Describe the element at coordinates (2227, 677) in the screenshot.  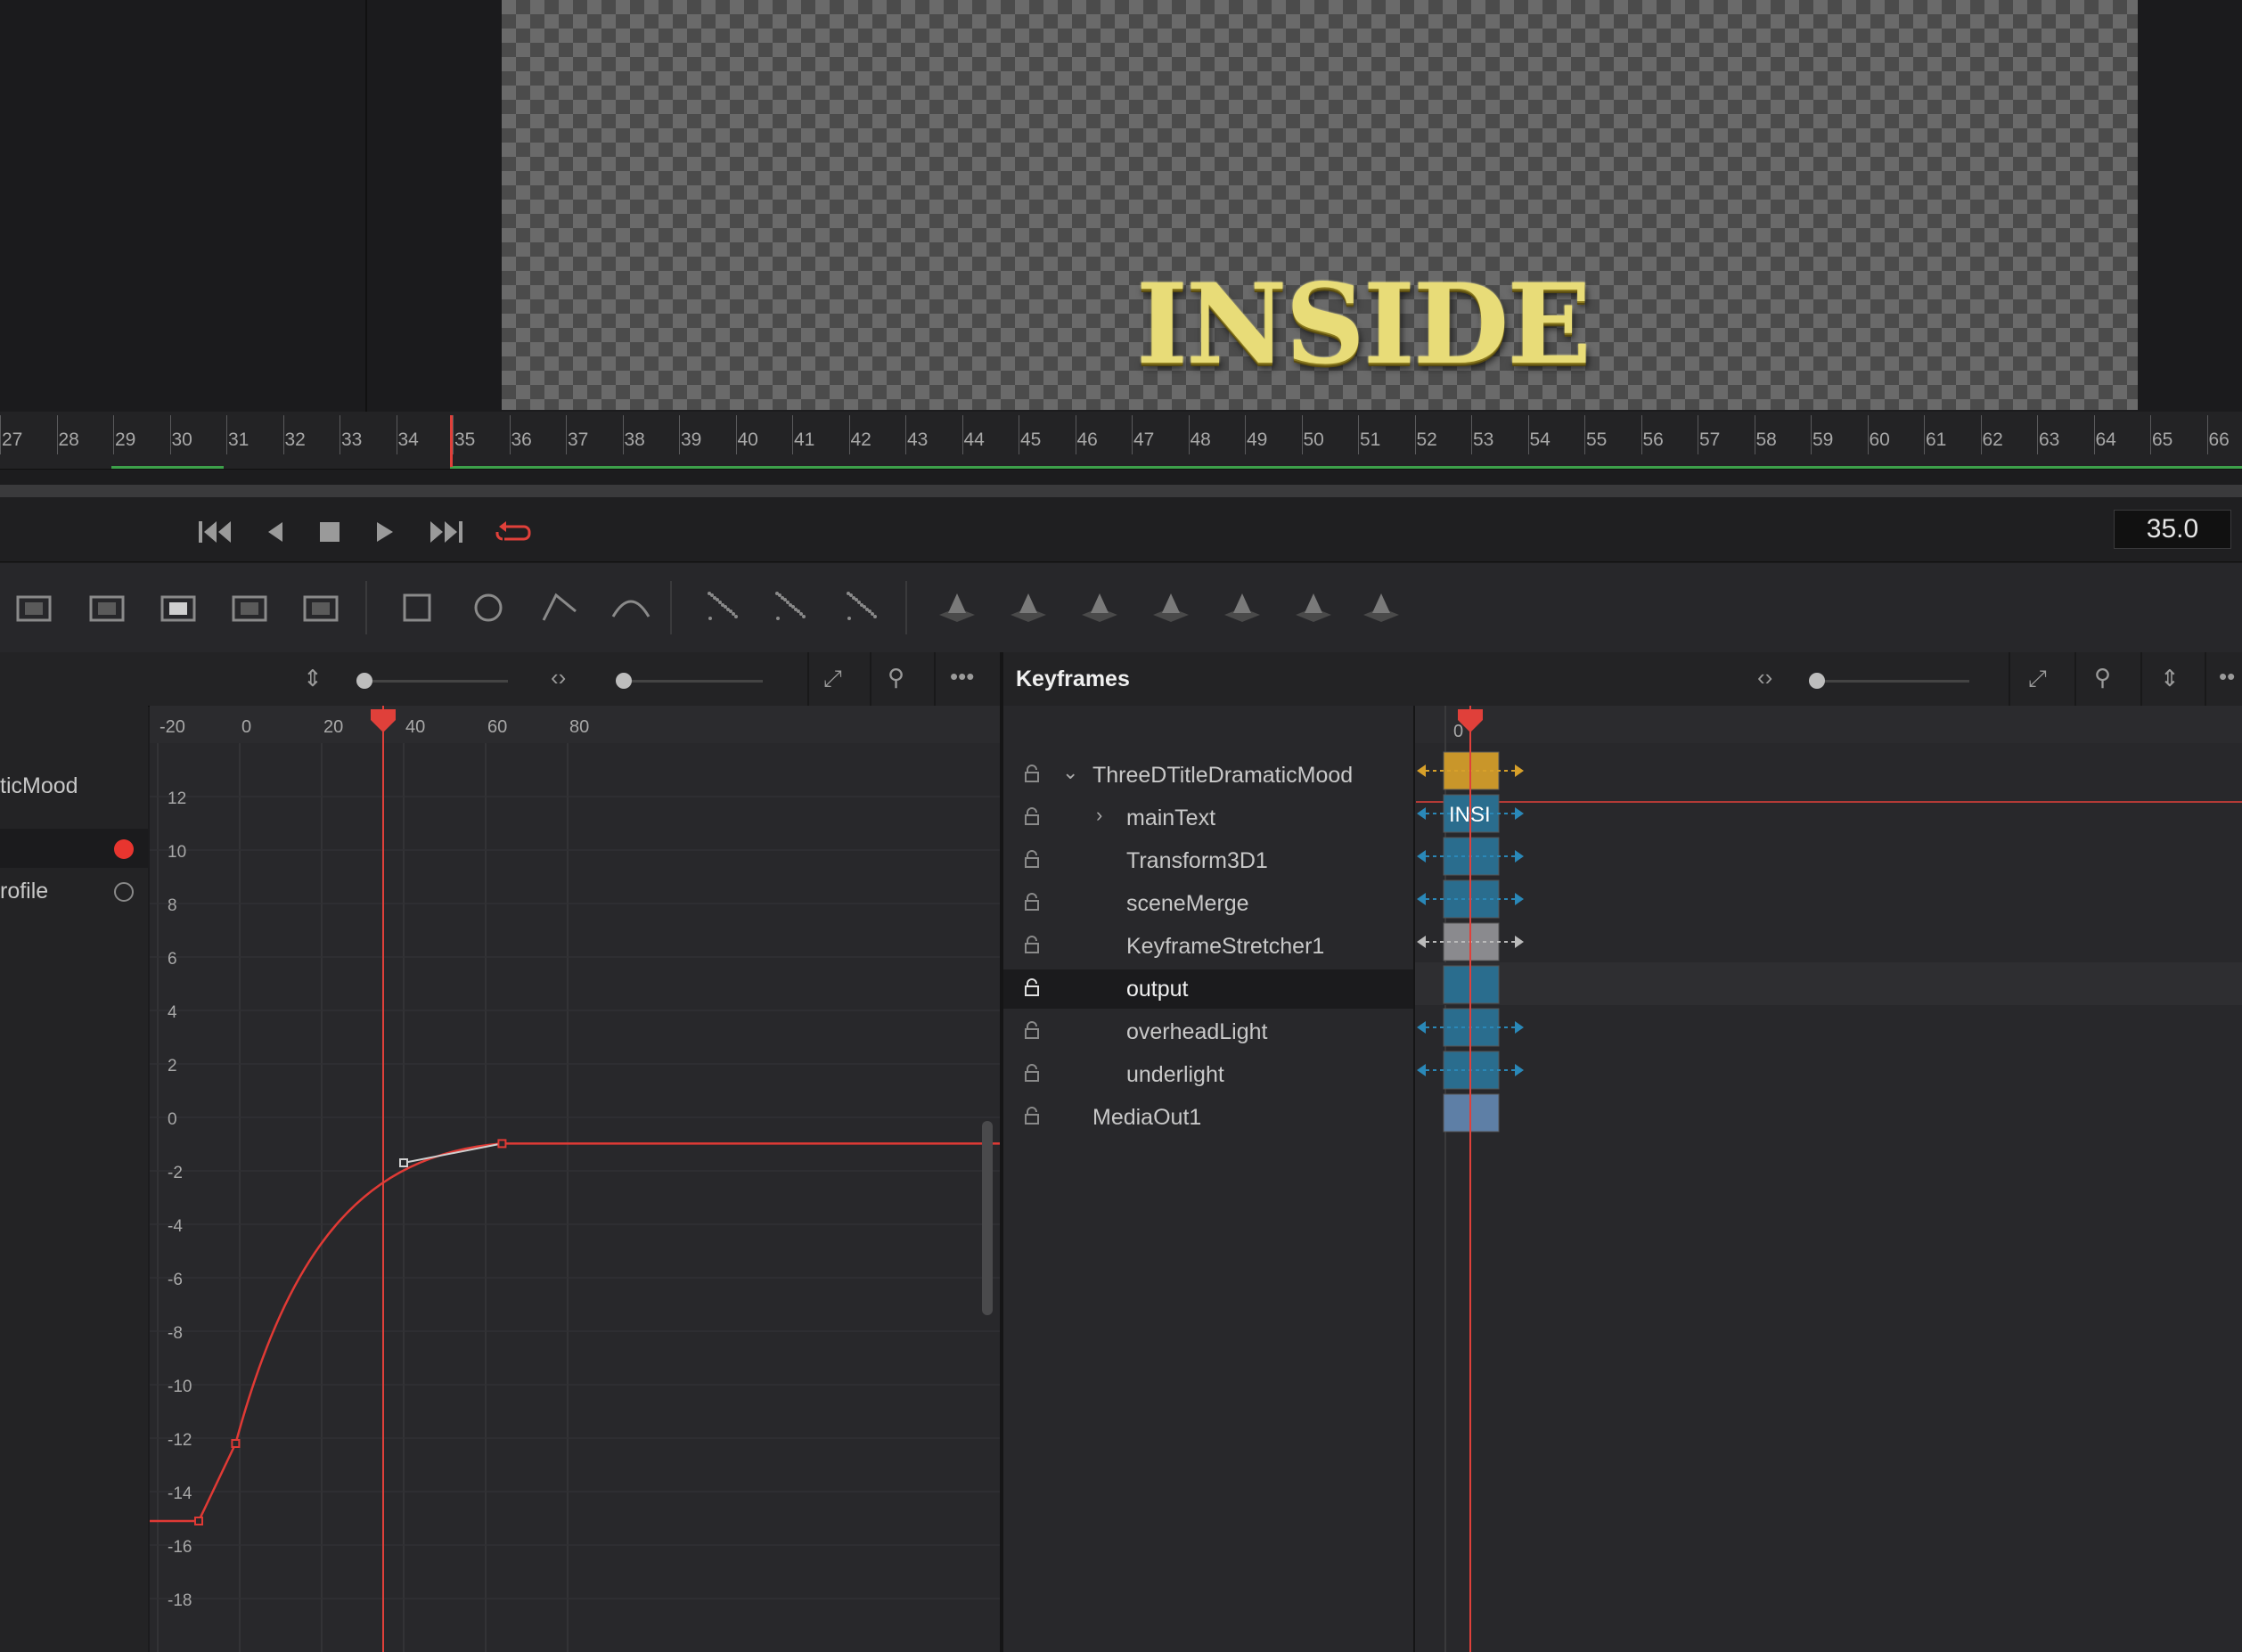
I see `kf-options-menu-icon: ••` at that location.